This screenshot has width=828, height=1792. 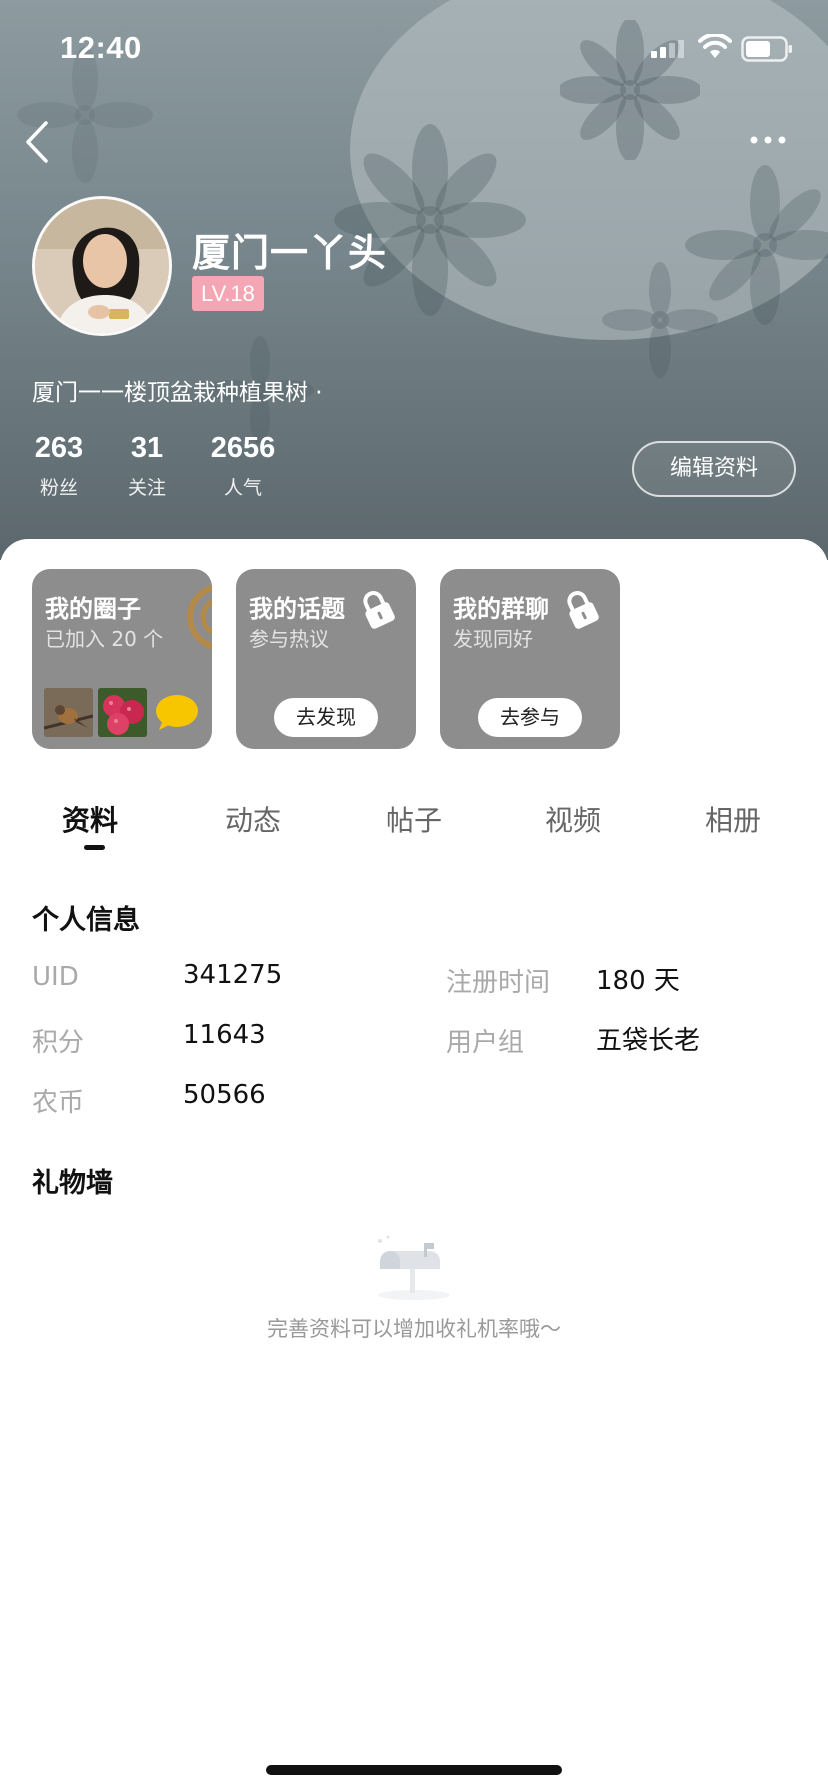 What do you see at coordinates (59, 448) in the screenshot?
I see `stat-value: 263` at bounding box center [59, 448].